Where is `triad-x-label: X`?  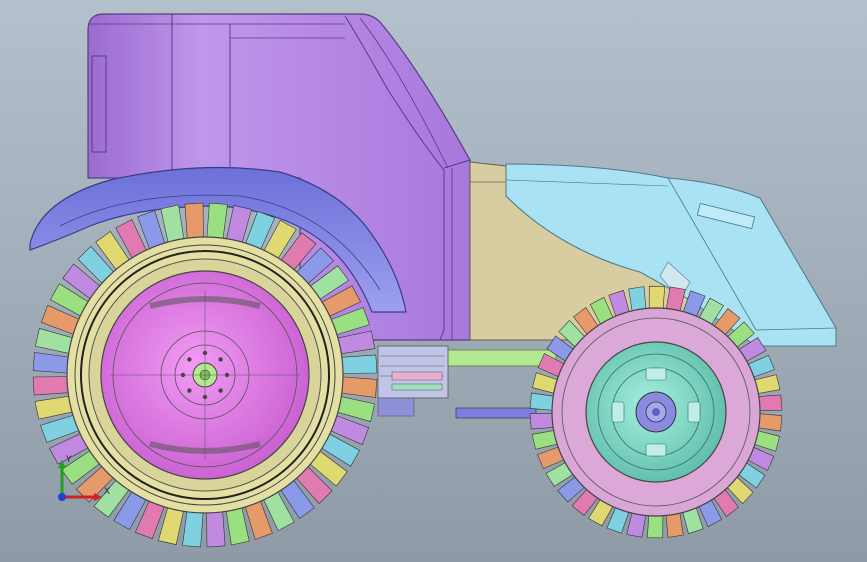
triad-x-label: X is located at coordinates (107, 492).